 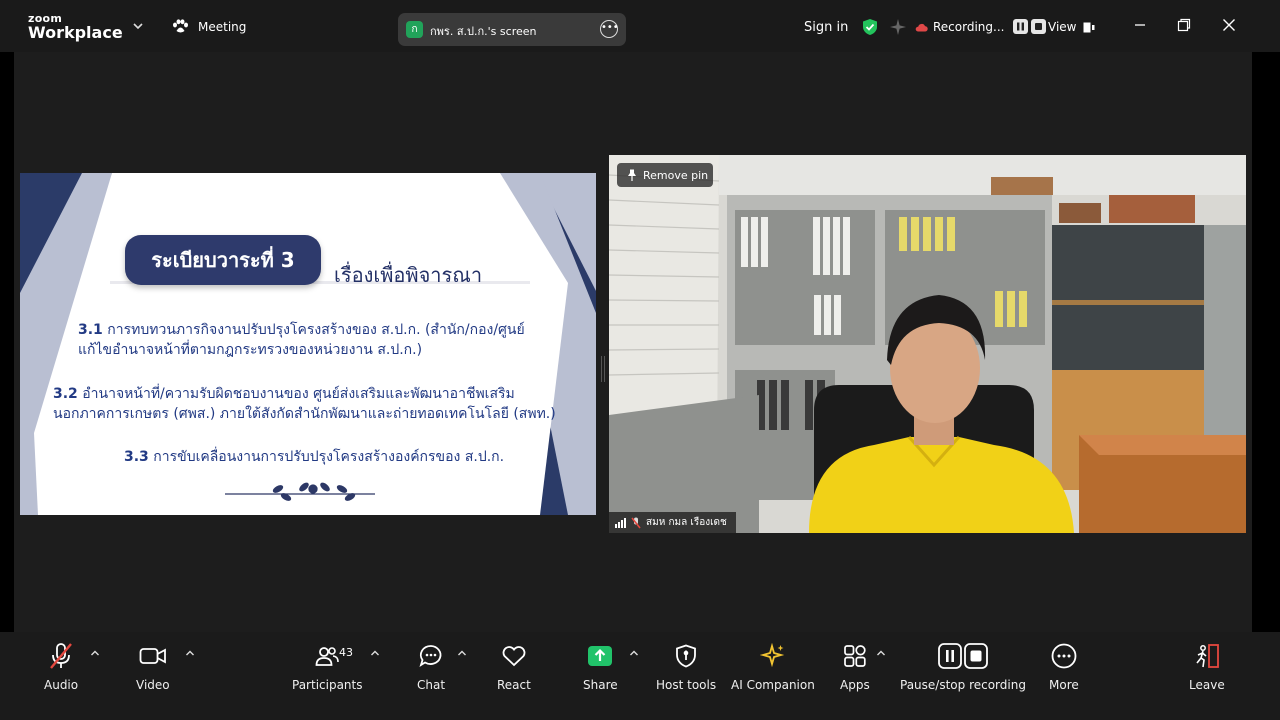 I want to click on chat-label: Chat, so click(x=431, y=685).